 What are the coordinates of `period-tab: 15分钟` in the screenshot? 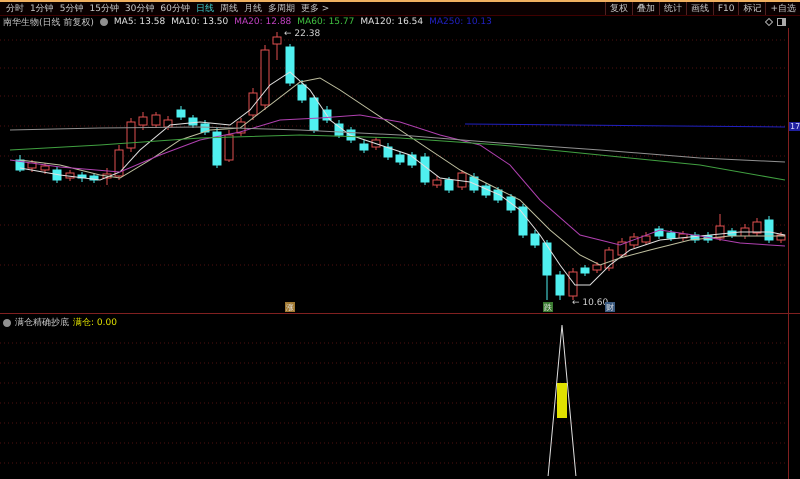 It's located at (104, 8).